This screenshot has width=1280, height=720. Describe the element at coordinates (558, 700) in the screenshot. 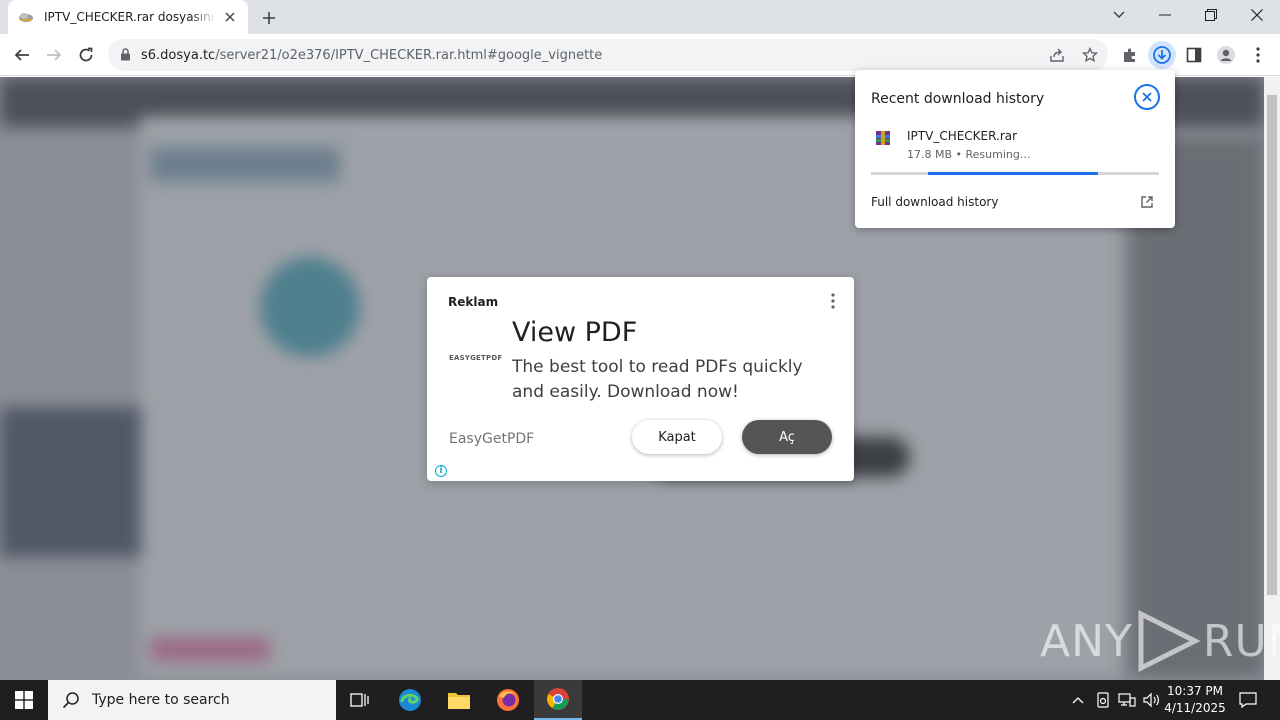

I see `chrome-icon` at that location.